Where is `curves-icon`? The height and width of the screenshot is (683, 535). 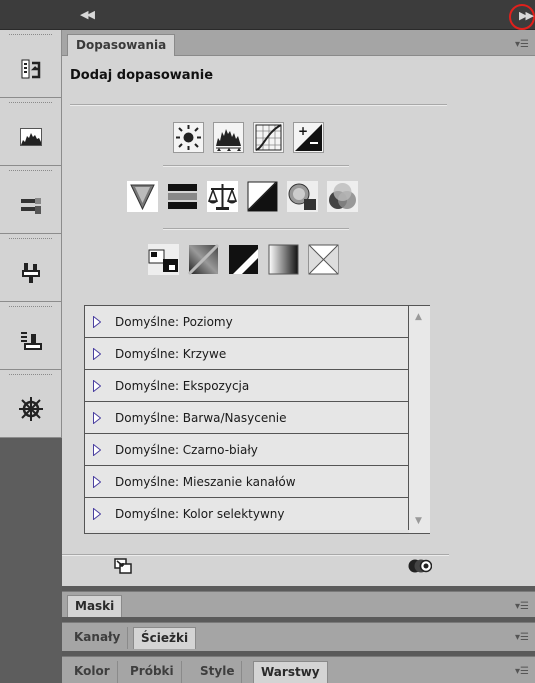 curves-icon is located at coordinates (268, 137).